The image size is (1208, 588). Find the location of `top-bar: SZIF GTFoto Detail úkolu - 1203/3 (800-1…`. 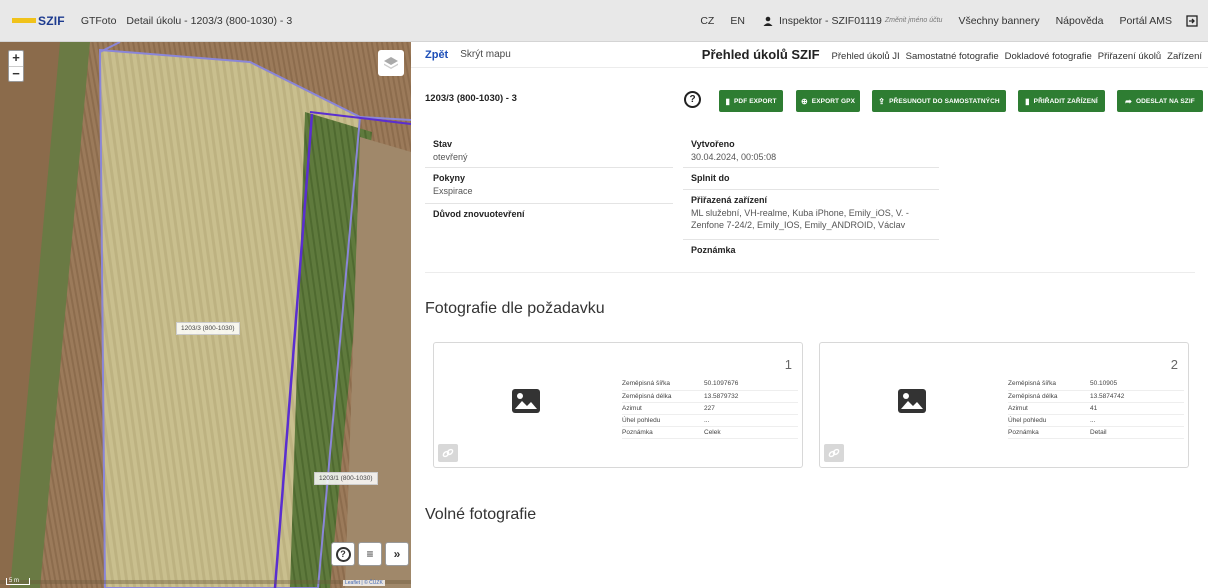

top-bar: SZIF GTFoto Detail úkolu - 1203/3 (800-1… is located at coordinates (604, 21).